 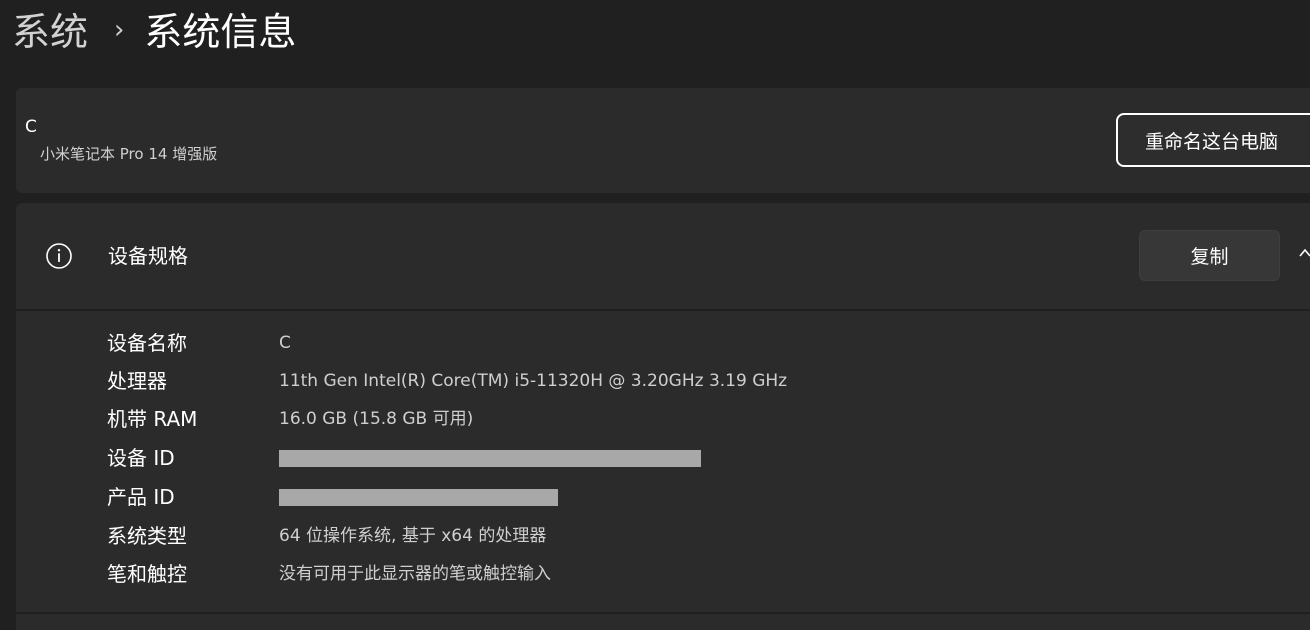 I want to click on chevron-up-icon, so click(x=1304, y=253).